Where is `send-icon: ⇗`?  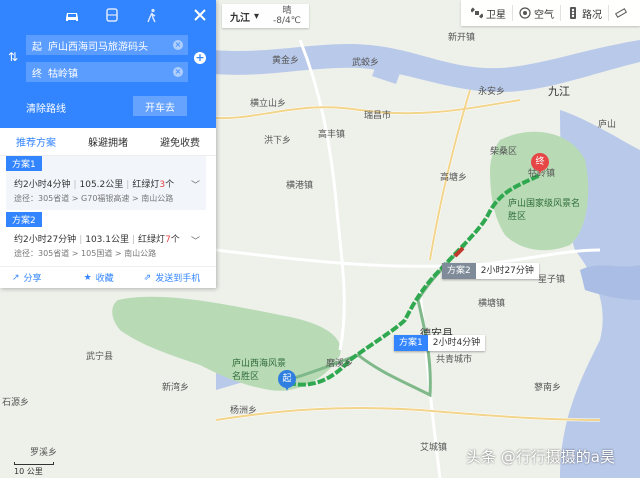
send-icon: ⇗ is located at coordinates (147, 277).